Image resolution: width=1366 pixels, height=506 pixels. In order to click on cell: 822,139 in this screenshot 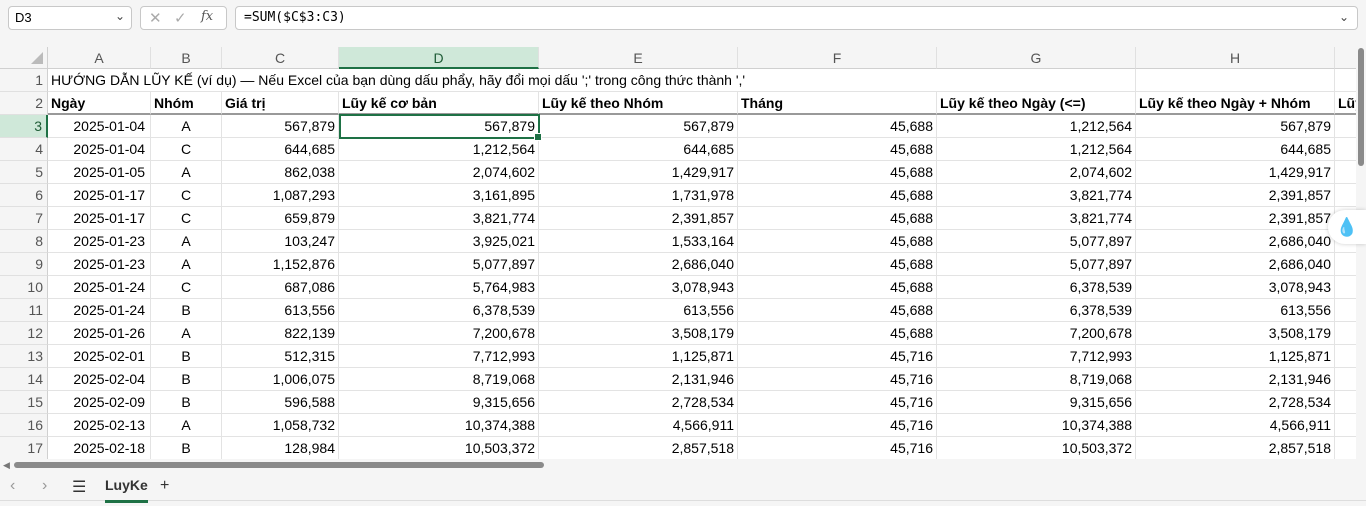, I will do `click(280, 333)`.